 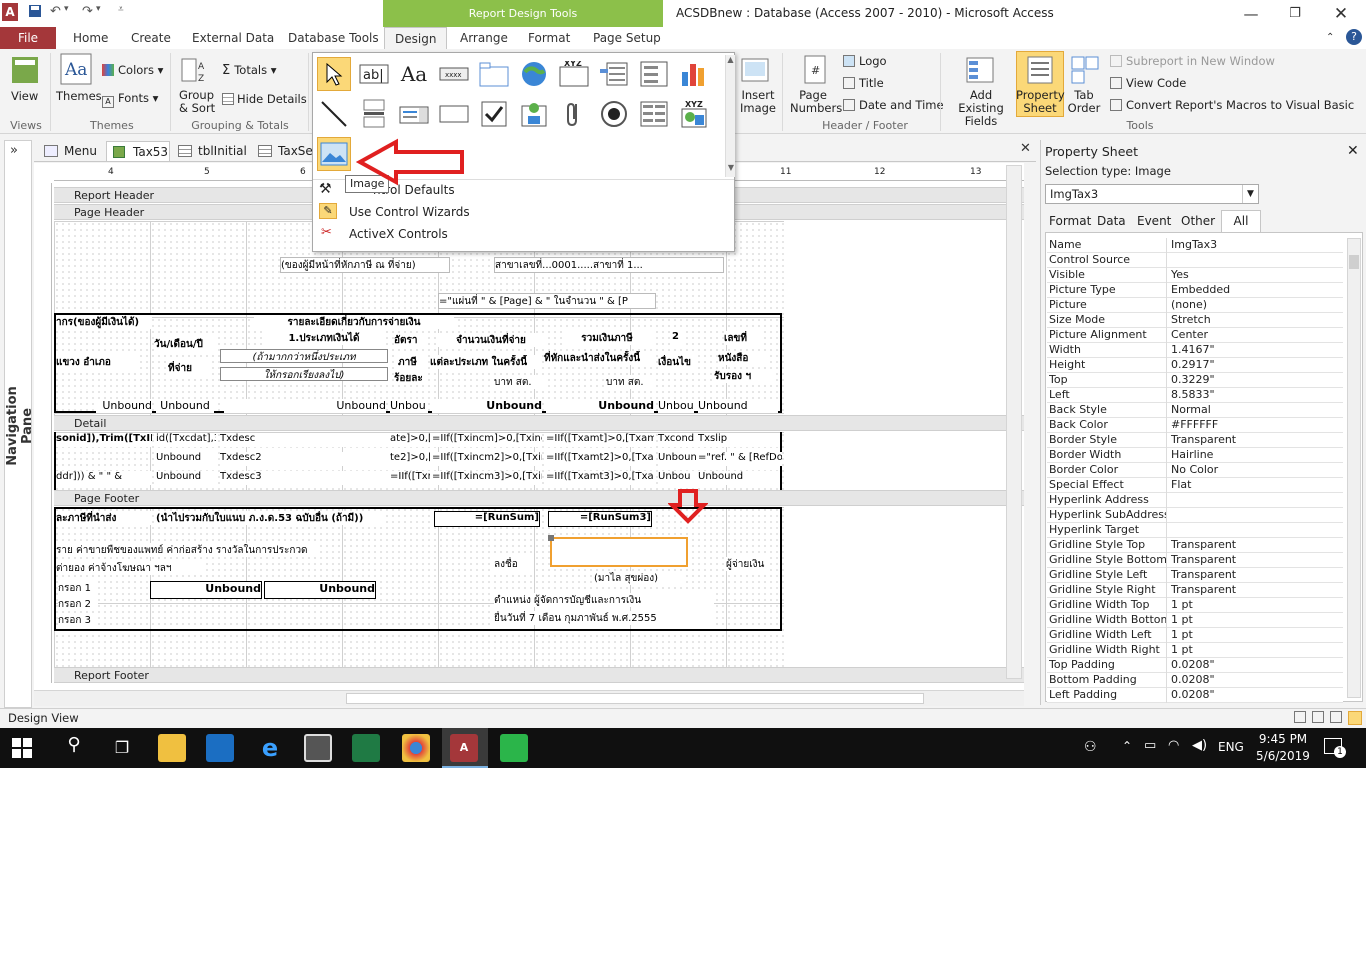 What do you see at coordinates (654, 74) in the screenshot?
I see `option-group-control-icon` at bounding box center [654, 74].